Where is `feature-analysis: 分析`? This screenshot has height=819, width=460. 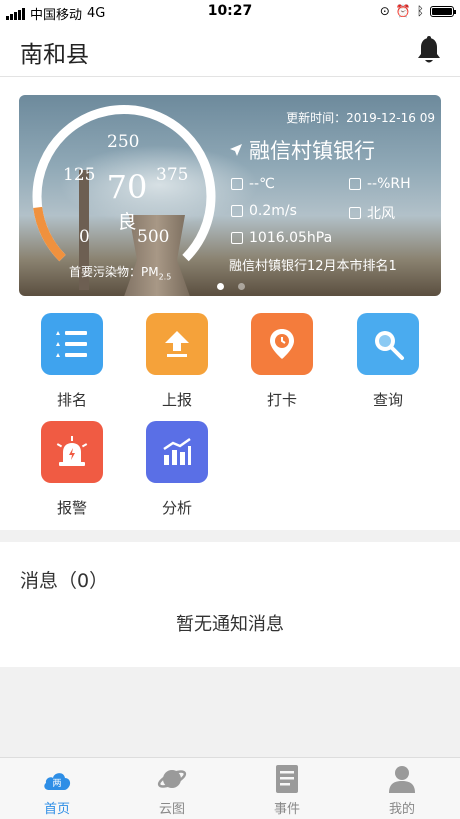 feature-analysis: 分析 is located at coordinates (177, 469).